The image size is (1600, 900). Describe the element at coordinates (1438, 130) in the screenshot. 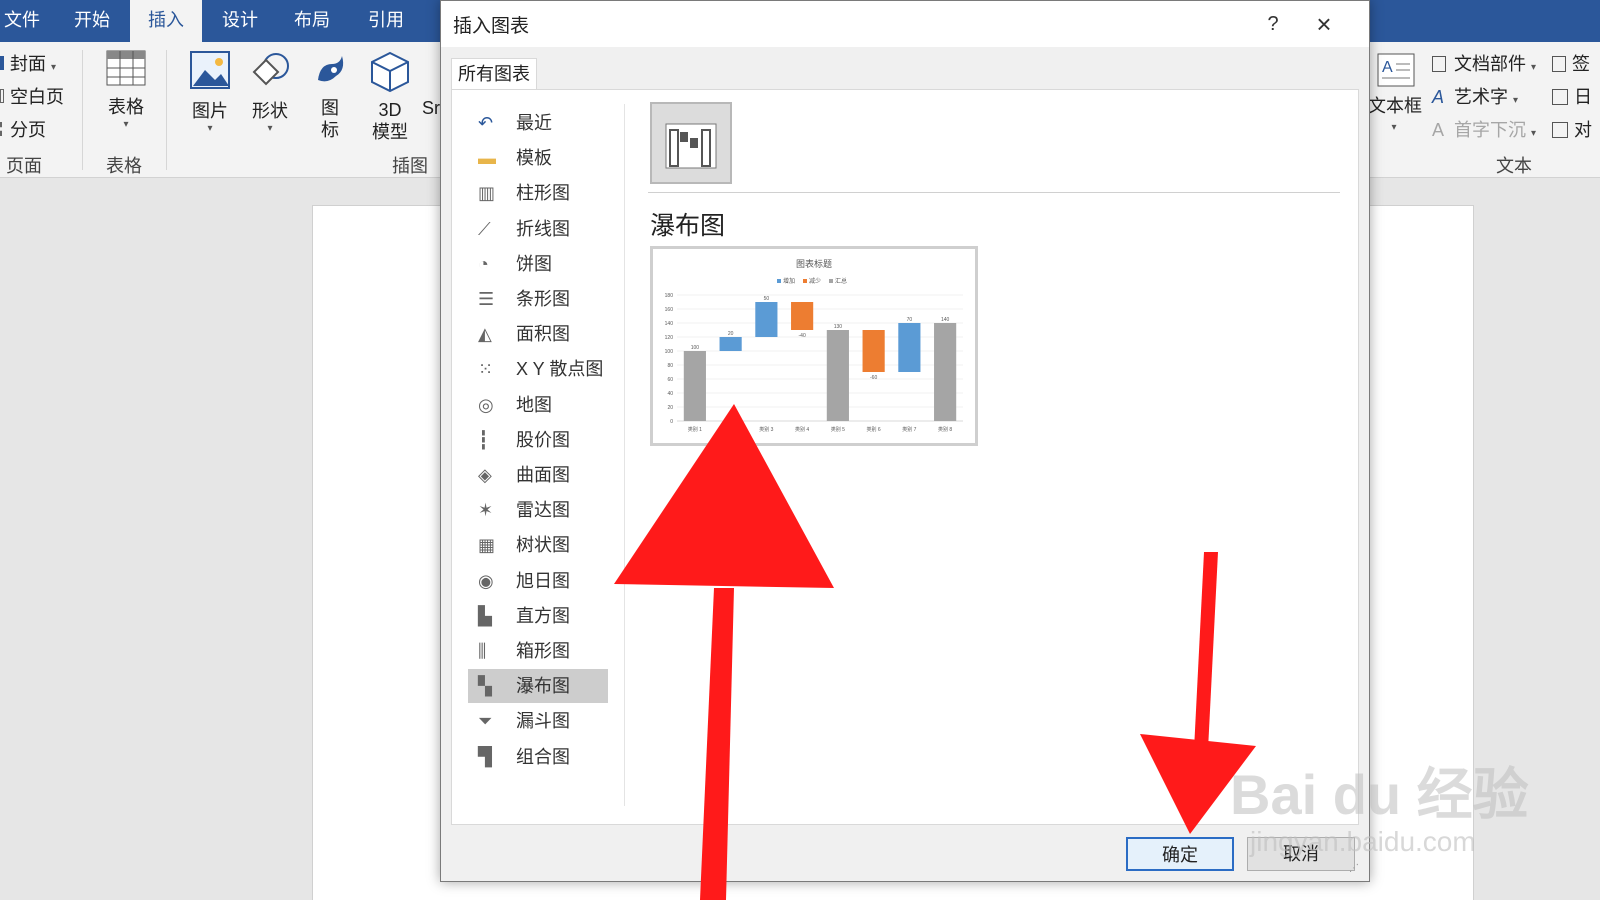

I see `drop-cap-icon: A` at that location.